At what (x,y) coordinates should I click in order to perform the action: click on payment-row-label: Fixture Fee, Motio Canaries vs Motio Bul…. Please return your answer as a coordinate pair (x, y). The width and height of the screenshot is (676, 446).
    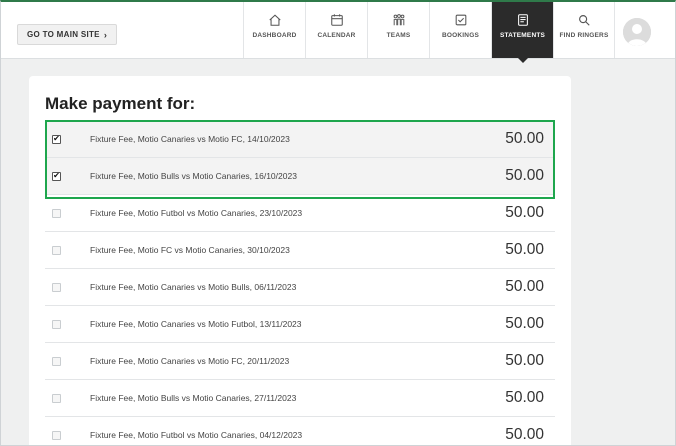
    Looking at the image, I should click on (193, 287).